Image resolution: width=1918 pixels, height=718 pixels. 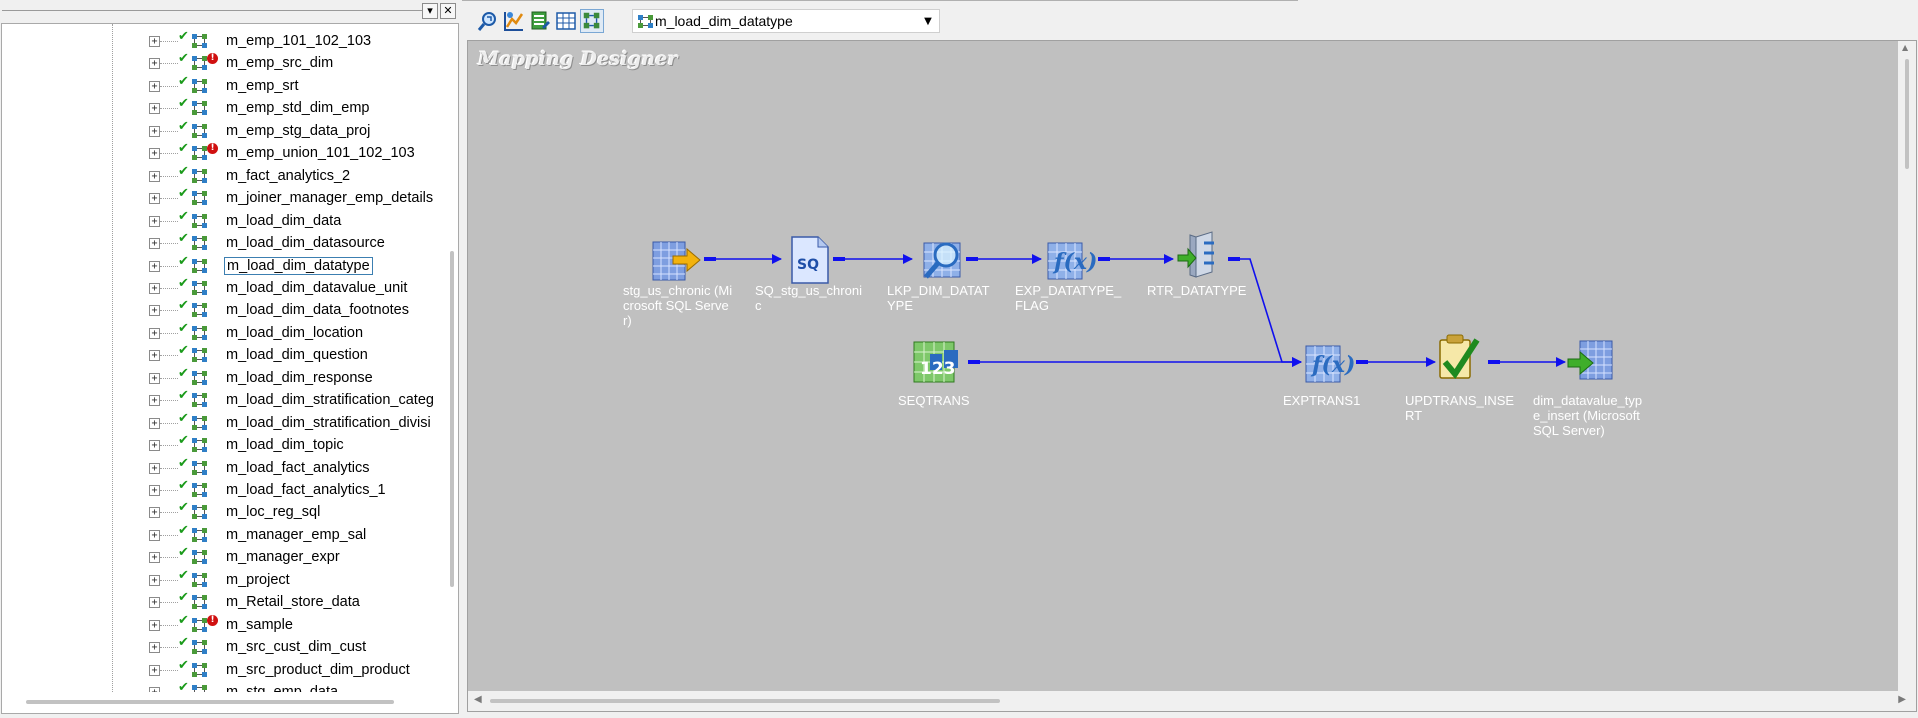 I want to click on mapping-designer-button, so click(x=592, y=21).